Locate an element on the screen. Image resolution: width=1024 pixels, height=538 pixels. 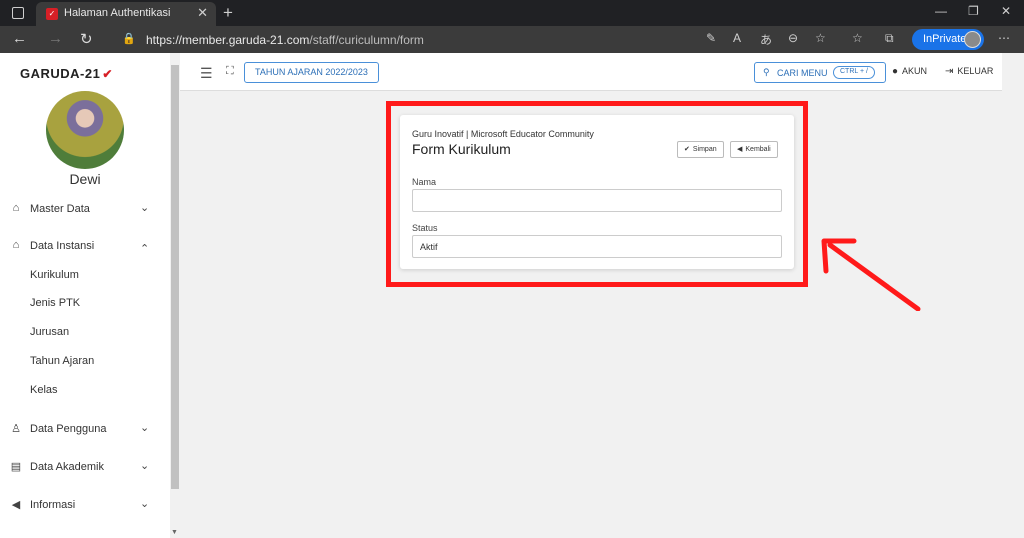
sidebar-item-master-data: ⌂ Master Data ⌄ is located at coordinates (85, 210).